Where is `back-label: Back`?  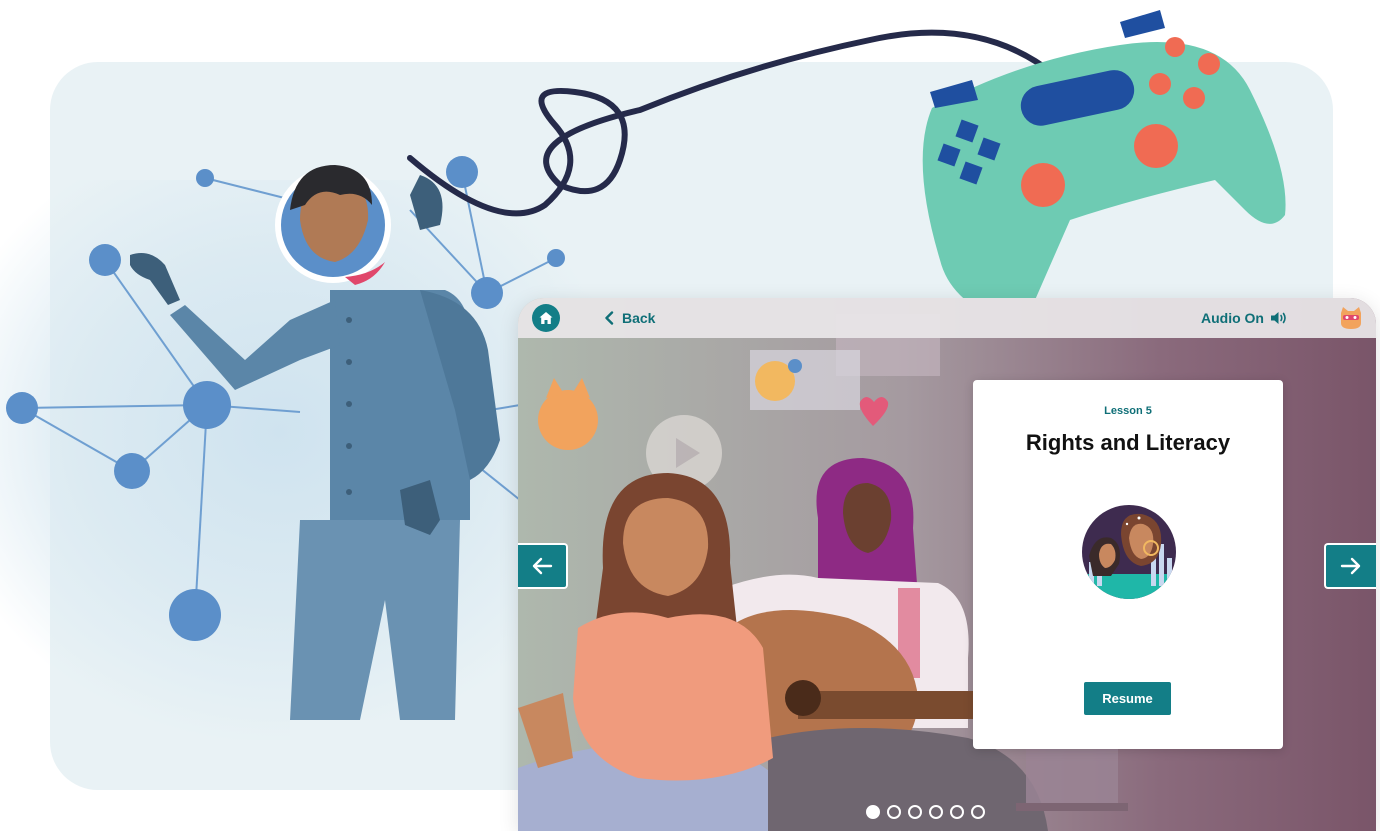
back-label: Back is located at coordinates (639, 318).